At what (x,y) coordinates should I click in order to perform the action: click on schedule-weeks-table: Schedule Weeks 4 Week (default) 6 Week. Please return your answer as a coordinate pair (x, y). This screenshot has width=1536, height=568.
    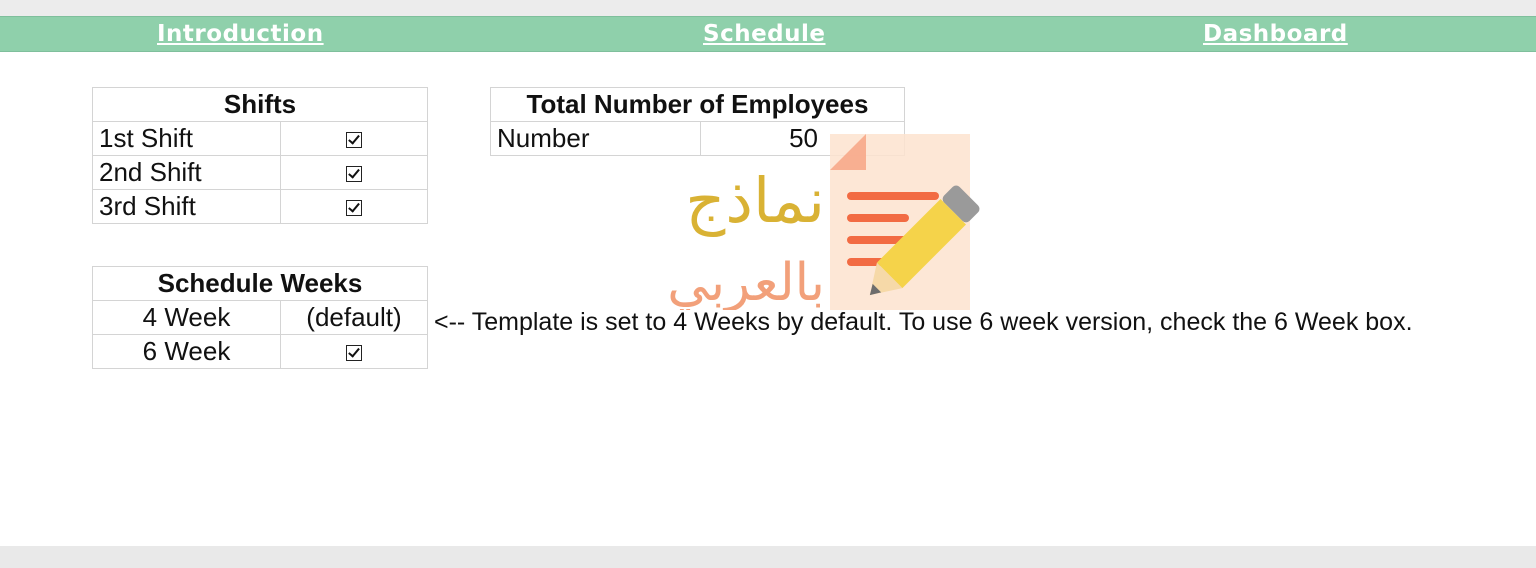
    Looking at the image, I should click on (260, 317).